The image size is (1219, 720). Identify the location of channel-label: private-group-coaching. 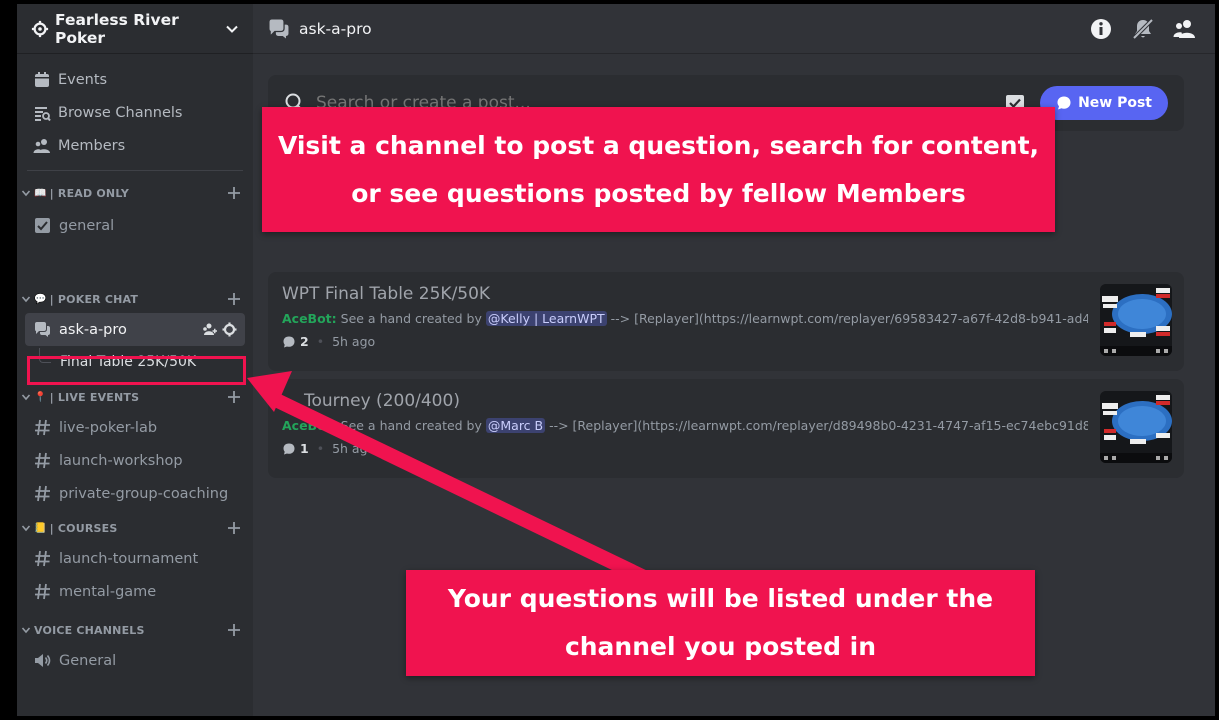
(144, 493).